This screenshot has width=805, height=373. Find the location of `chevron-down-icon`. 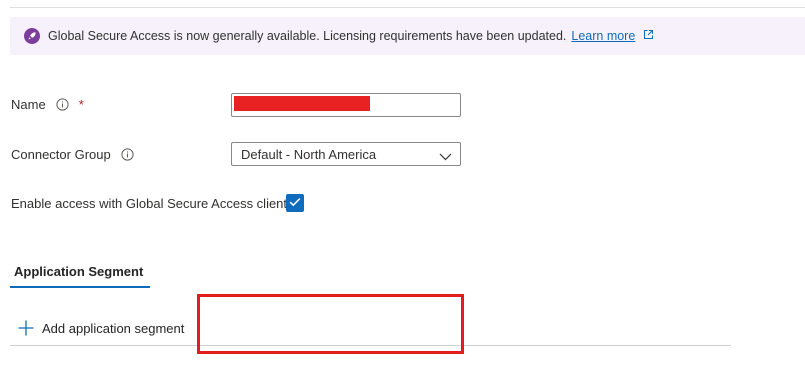

chevron-down-icon is located at coordinates (445, 156).